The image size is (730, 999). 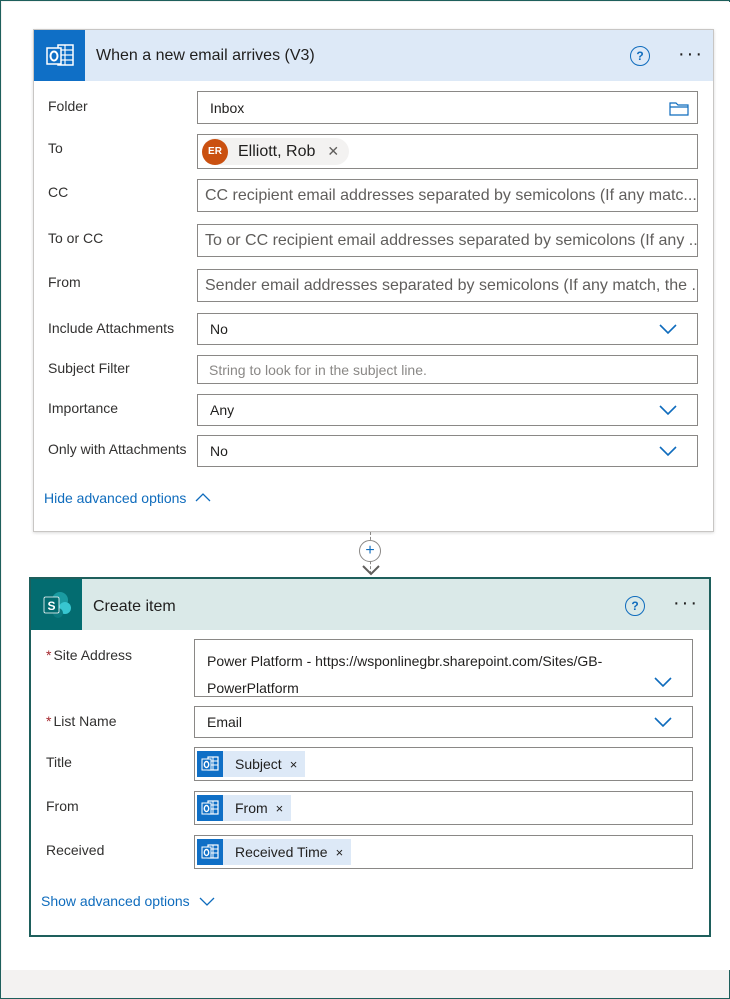 What do you see at coordinates (115, 498) in the screenshot?
I see `hide-advanced-options-label: Hide advanced options` at bounding box center [115, 498].